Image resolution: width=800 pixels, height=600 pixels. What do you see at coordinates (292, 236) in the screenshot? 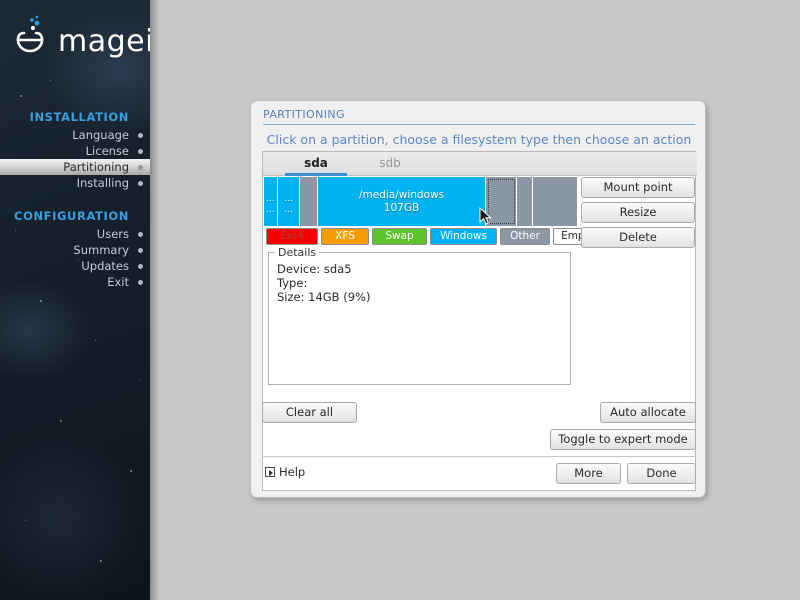
I see `legend-ext4: Ext4` at bounding box center [292, 236].